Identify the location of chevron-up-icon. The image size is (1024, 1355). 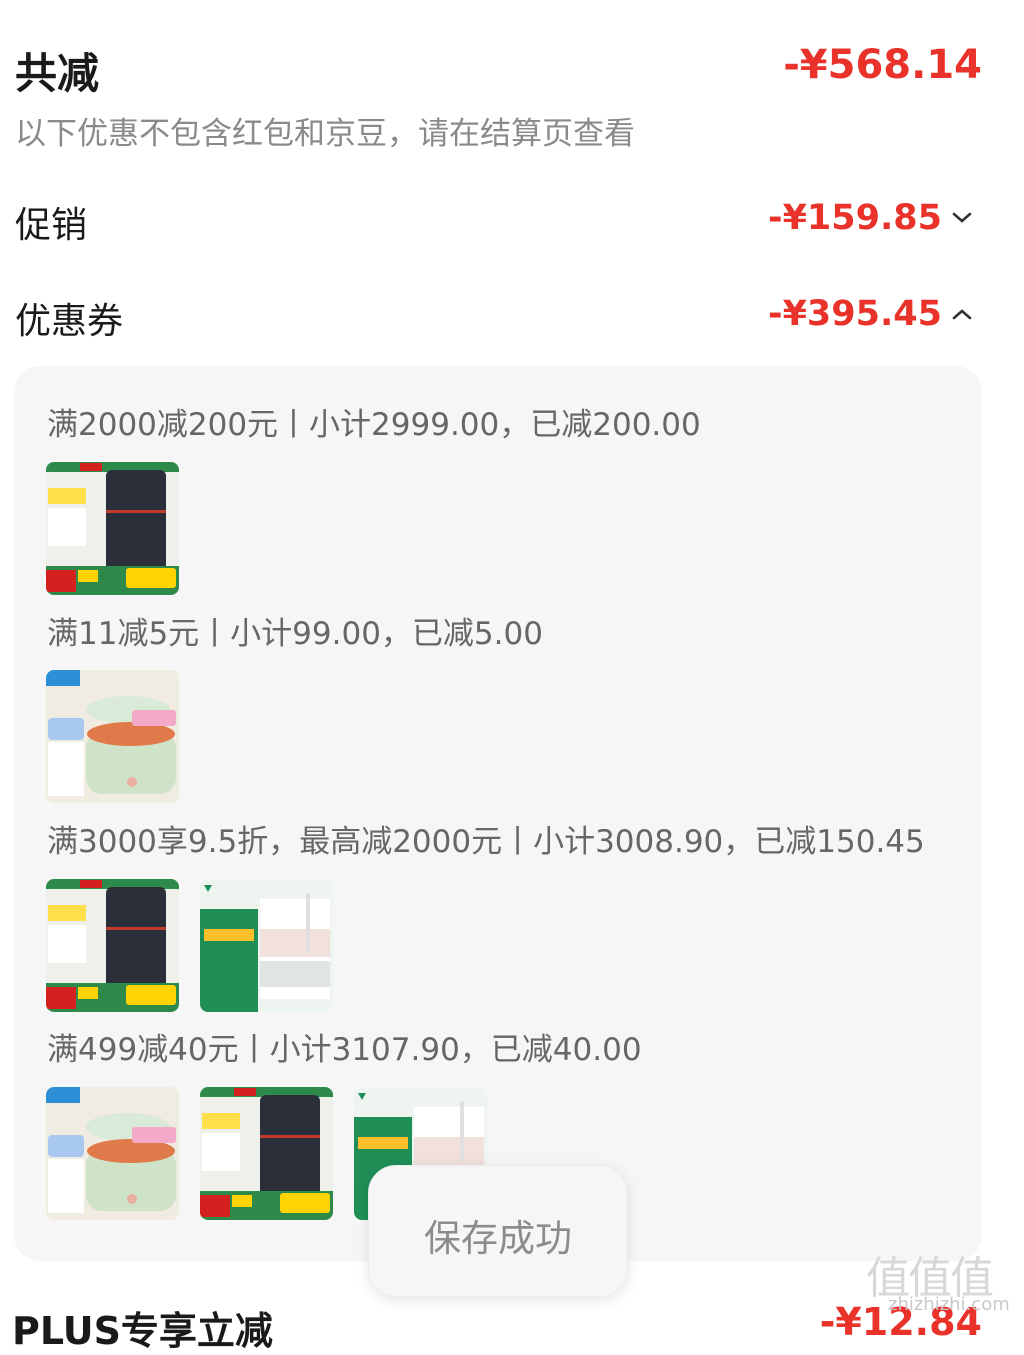
(962, 314).